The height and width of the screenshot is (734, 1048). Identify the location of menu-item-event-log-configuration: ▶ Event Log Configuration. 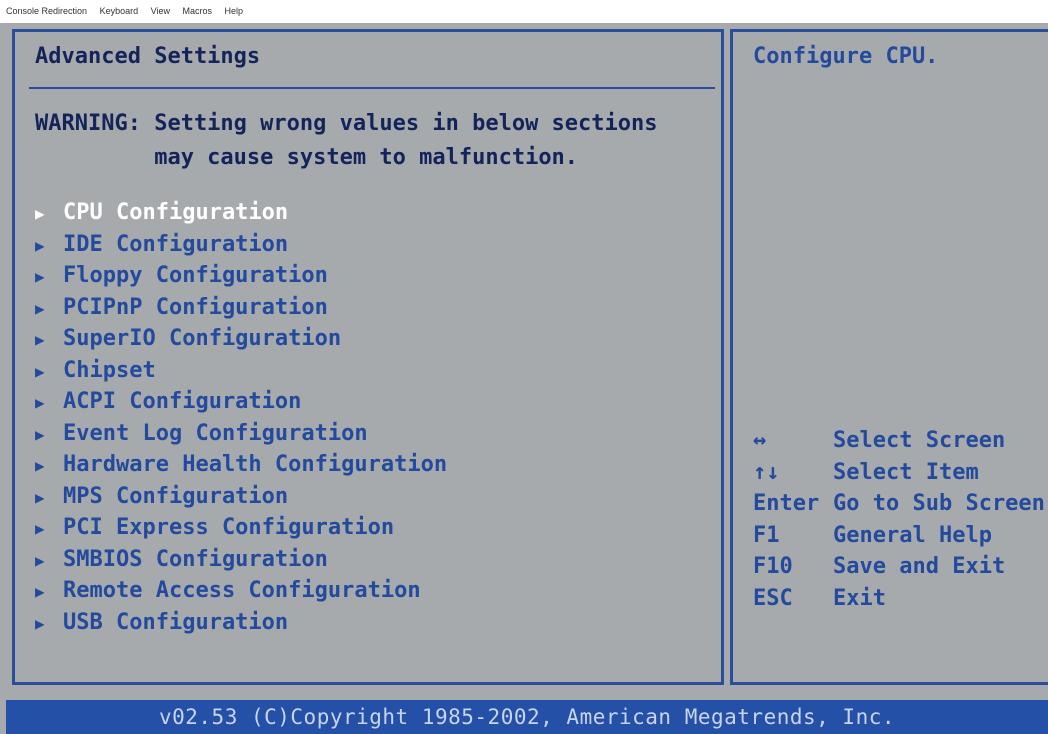
(241, 434).